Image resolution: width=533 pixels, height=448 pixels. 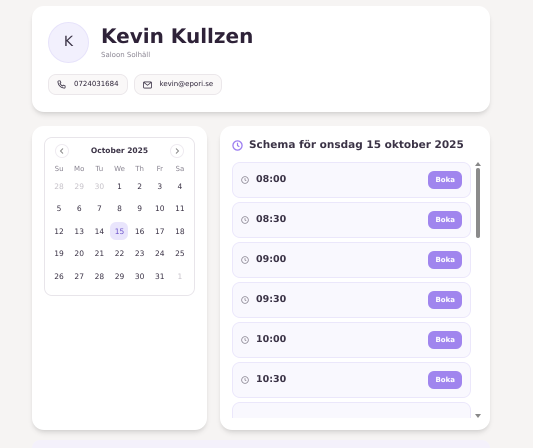 I want to click on scrollbar, so click(x=478, y=290).